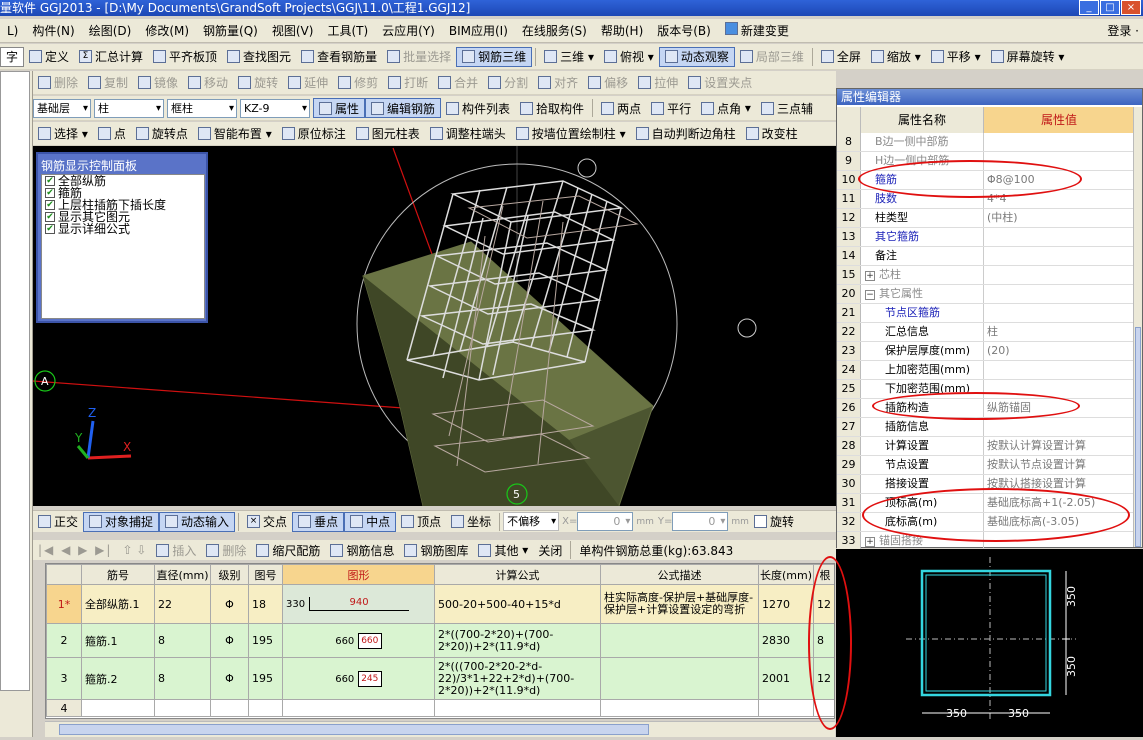 The width and height of the screenshot is (1143, 740). What do you see at coordinates (58, 522) in the screenshot?
I see `ortho-button: 正交` at bounding box center [58, 522].